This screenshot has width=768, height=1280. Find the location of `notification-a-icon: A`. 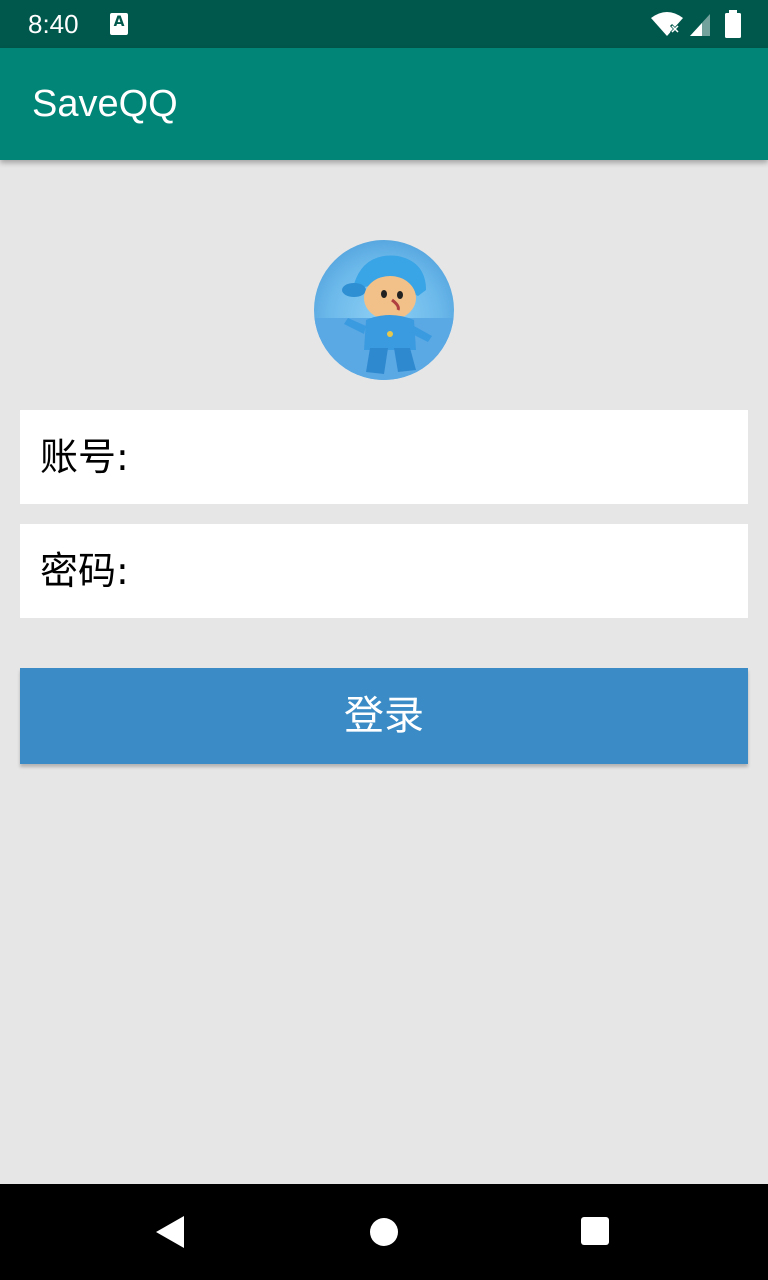

notification-a-icon: A is located at coordinates (119, 24).